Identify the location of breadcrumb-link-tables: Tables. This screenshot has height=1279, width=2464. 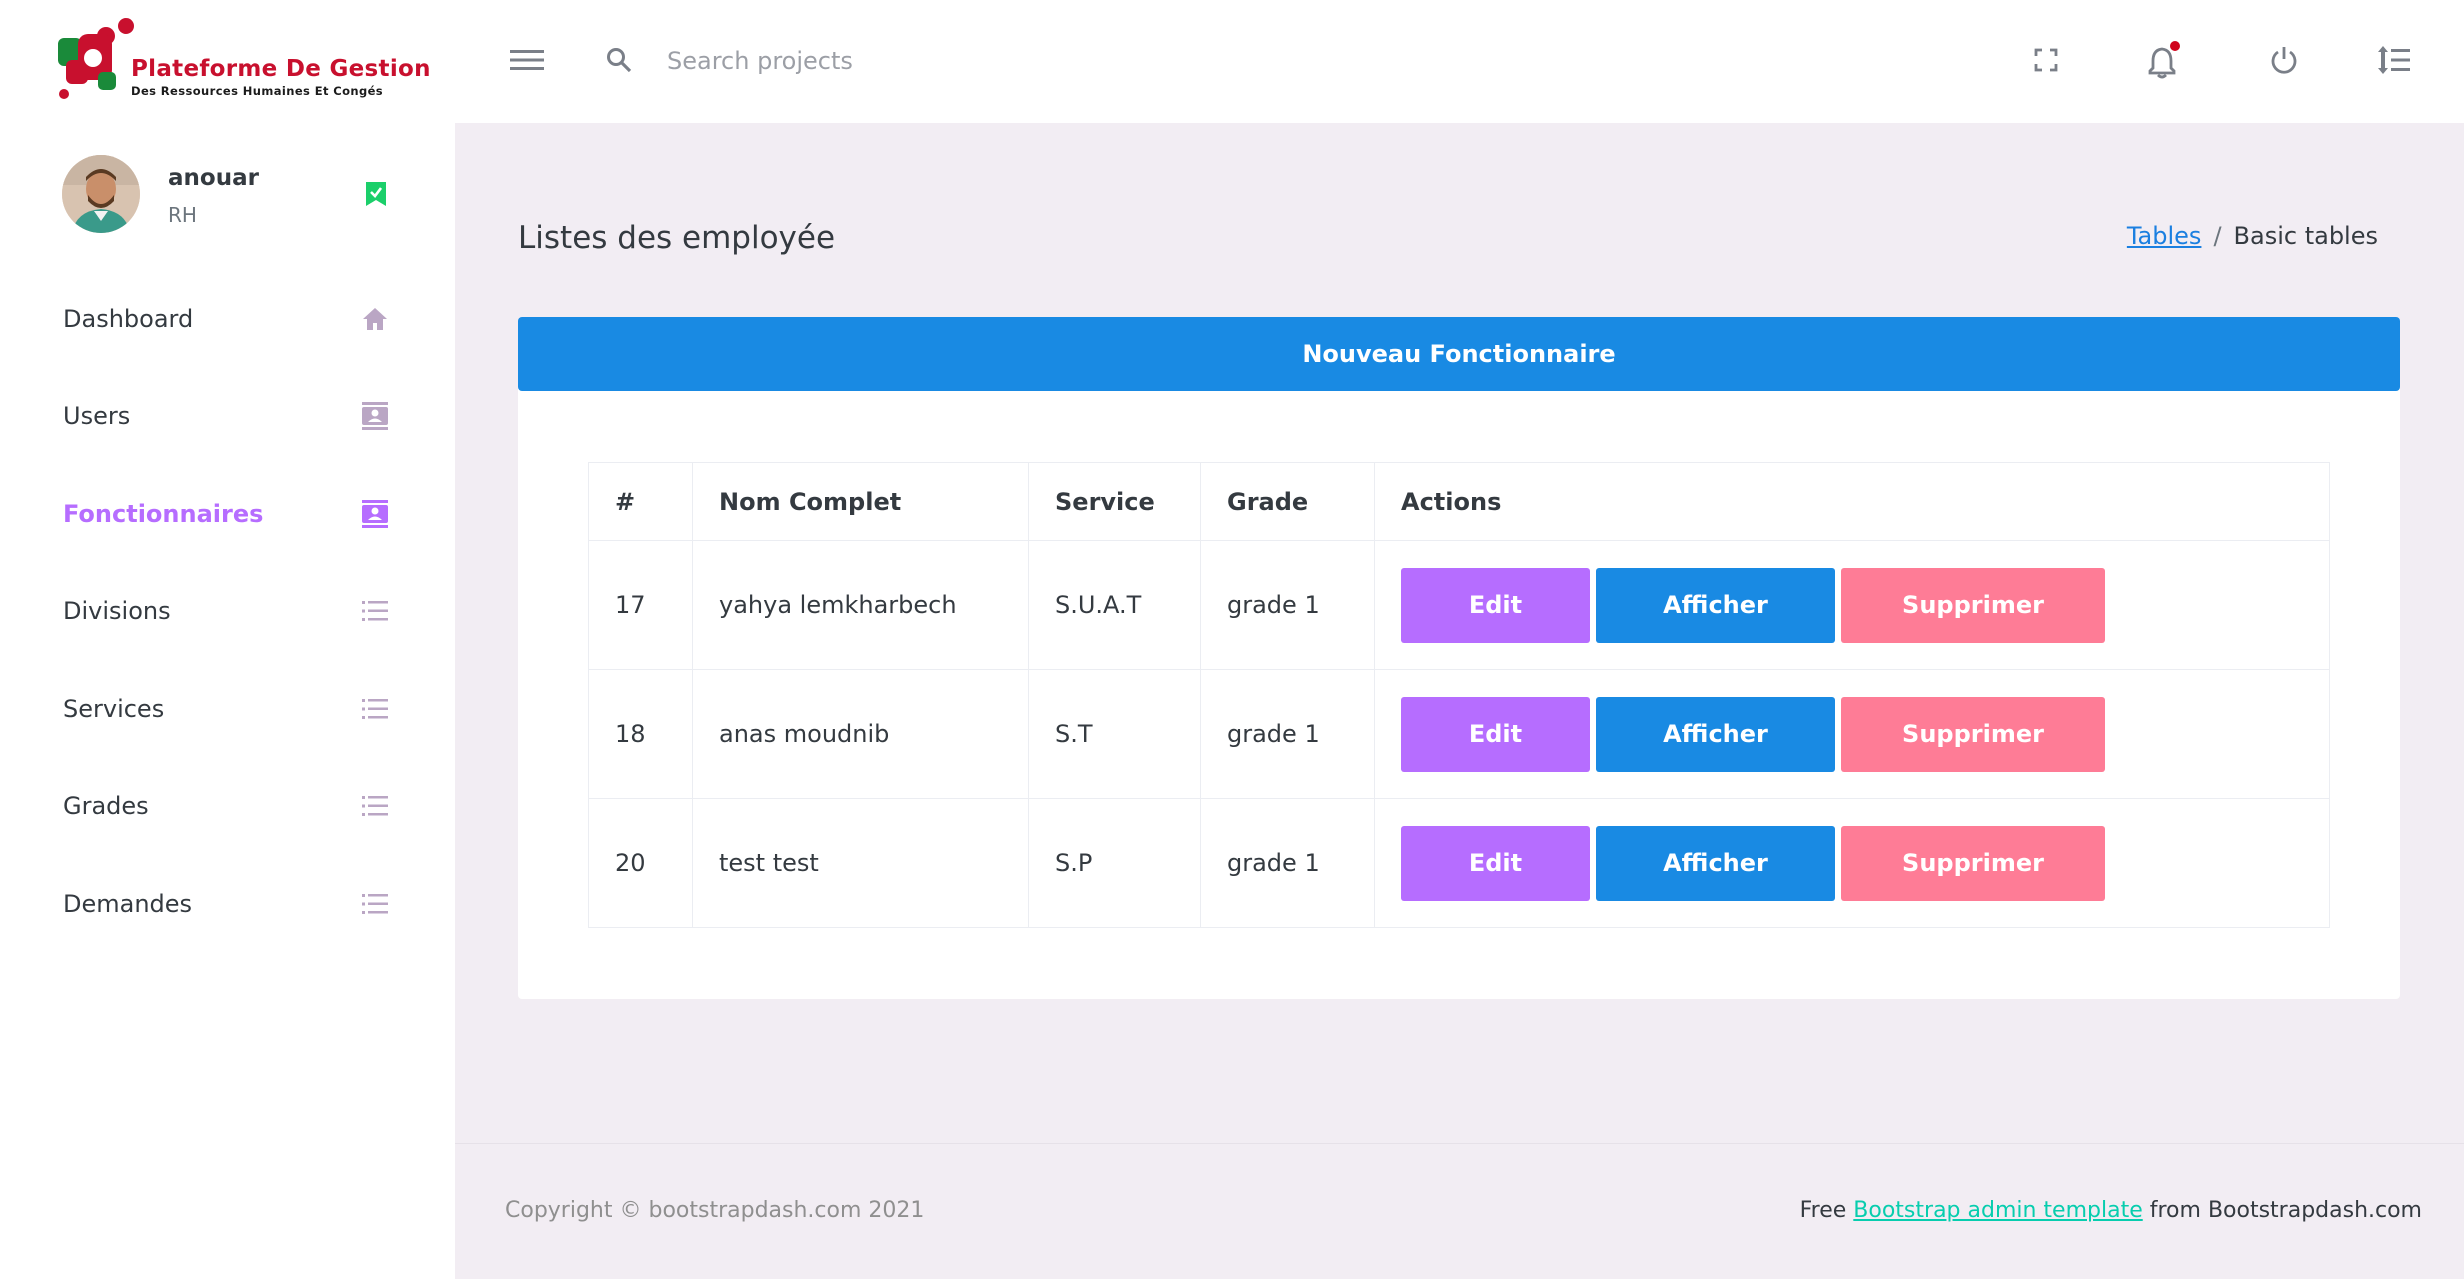
(2164, 236).